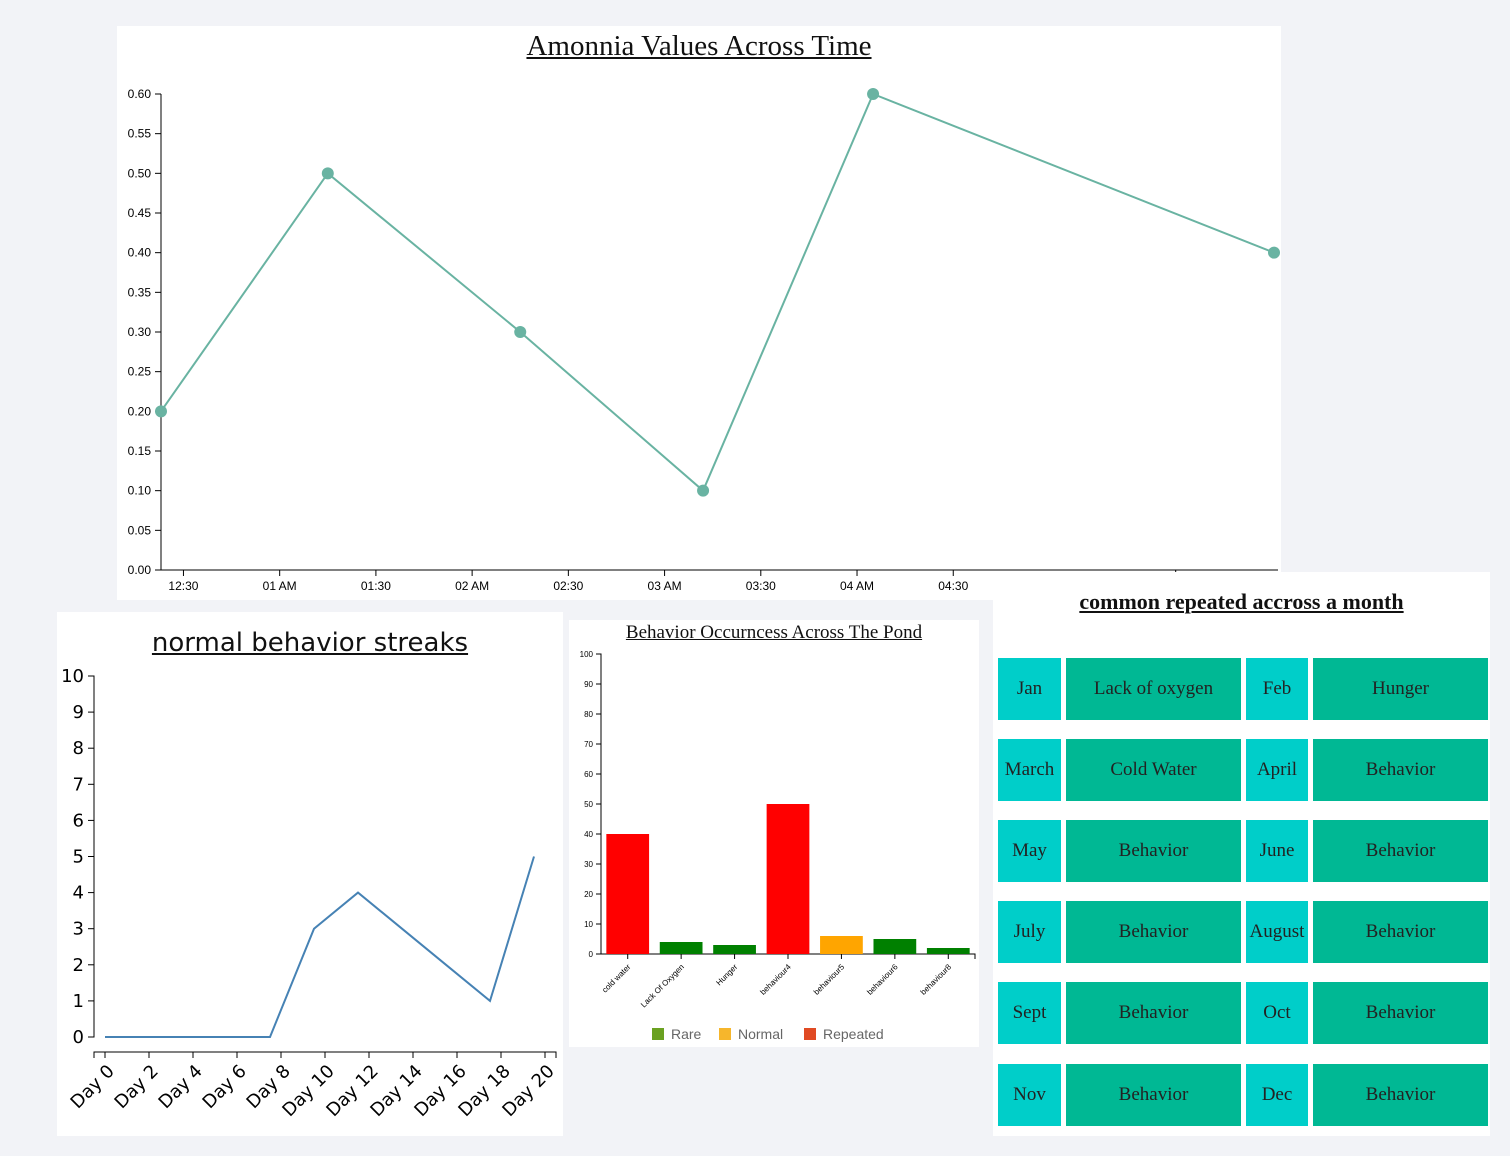  What do you see at coordinates (1029, 1013) in the screenshot?
I see `month-cell: Sept` at bounding box center [1029, 1013].